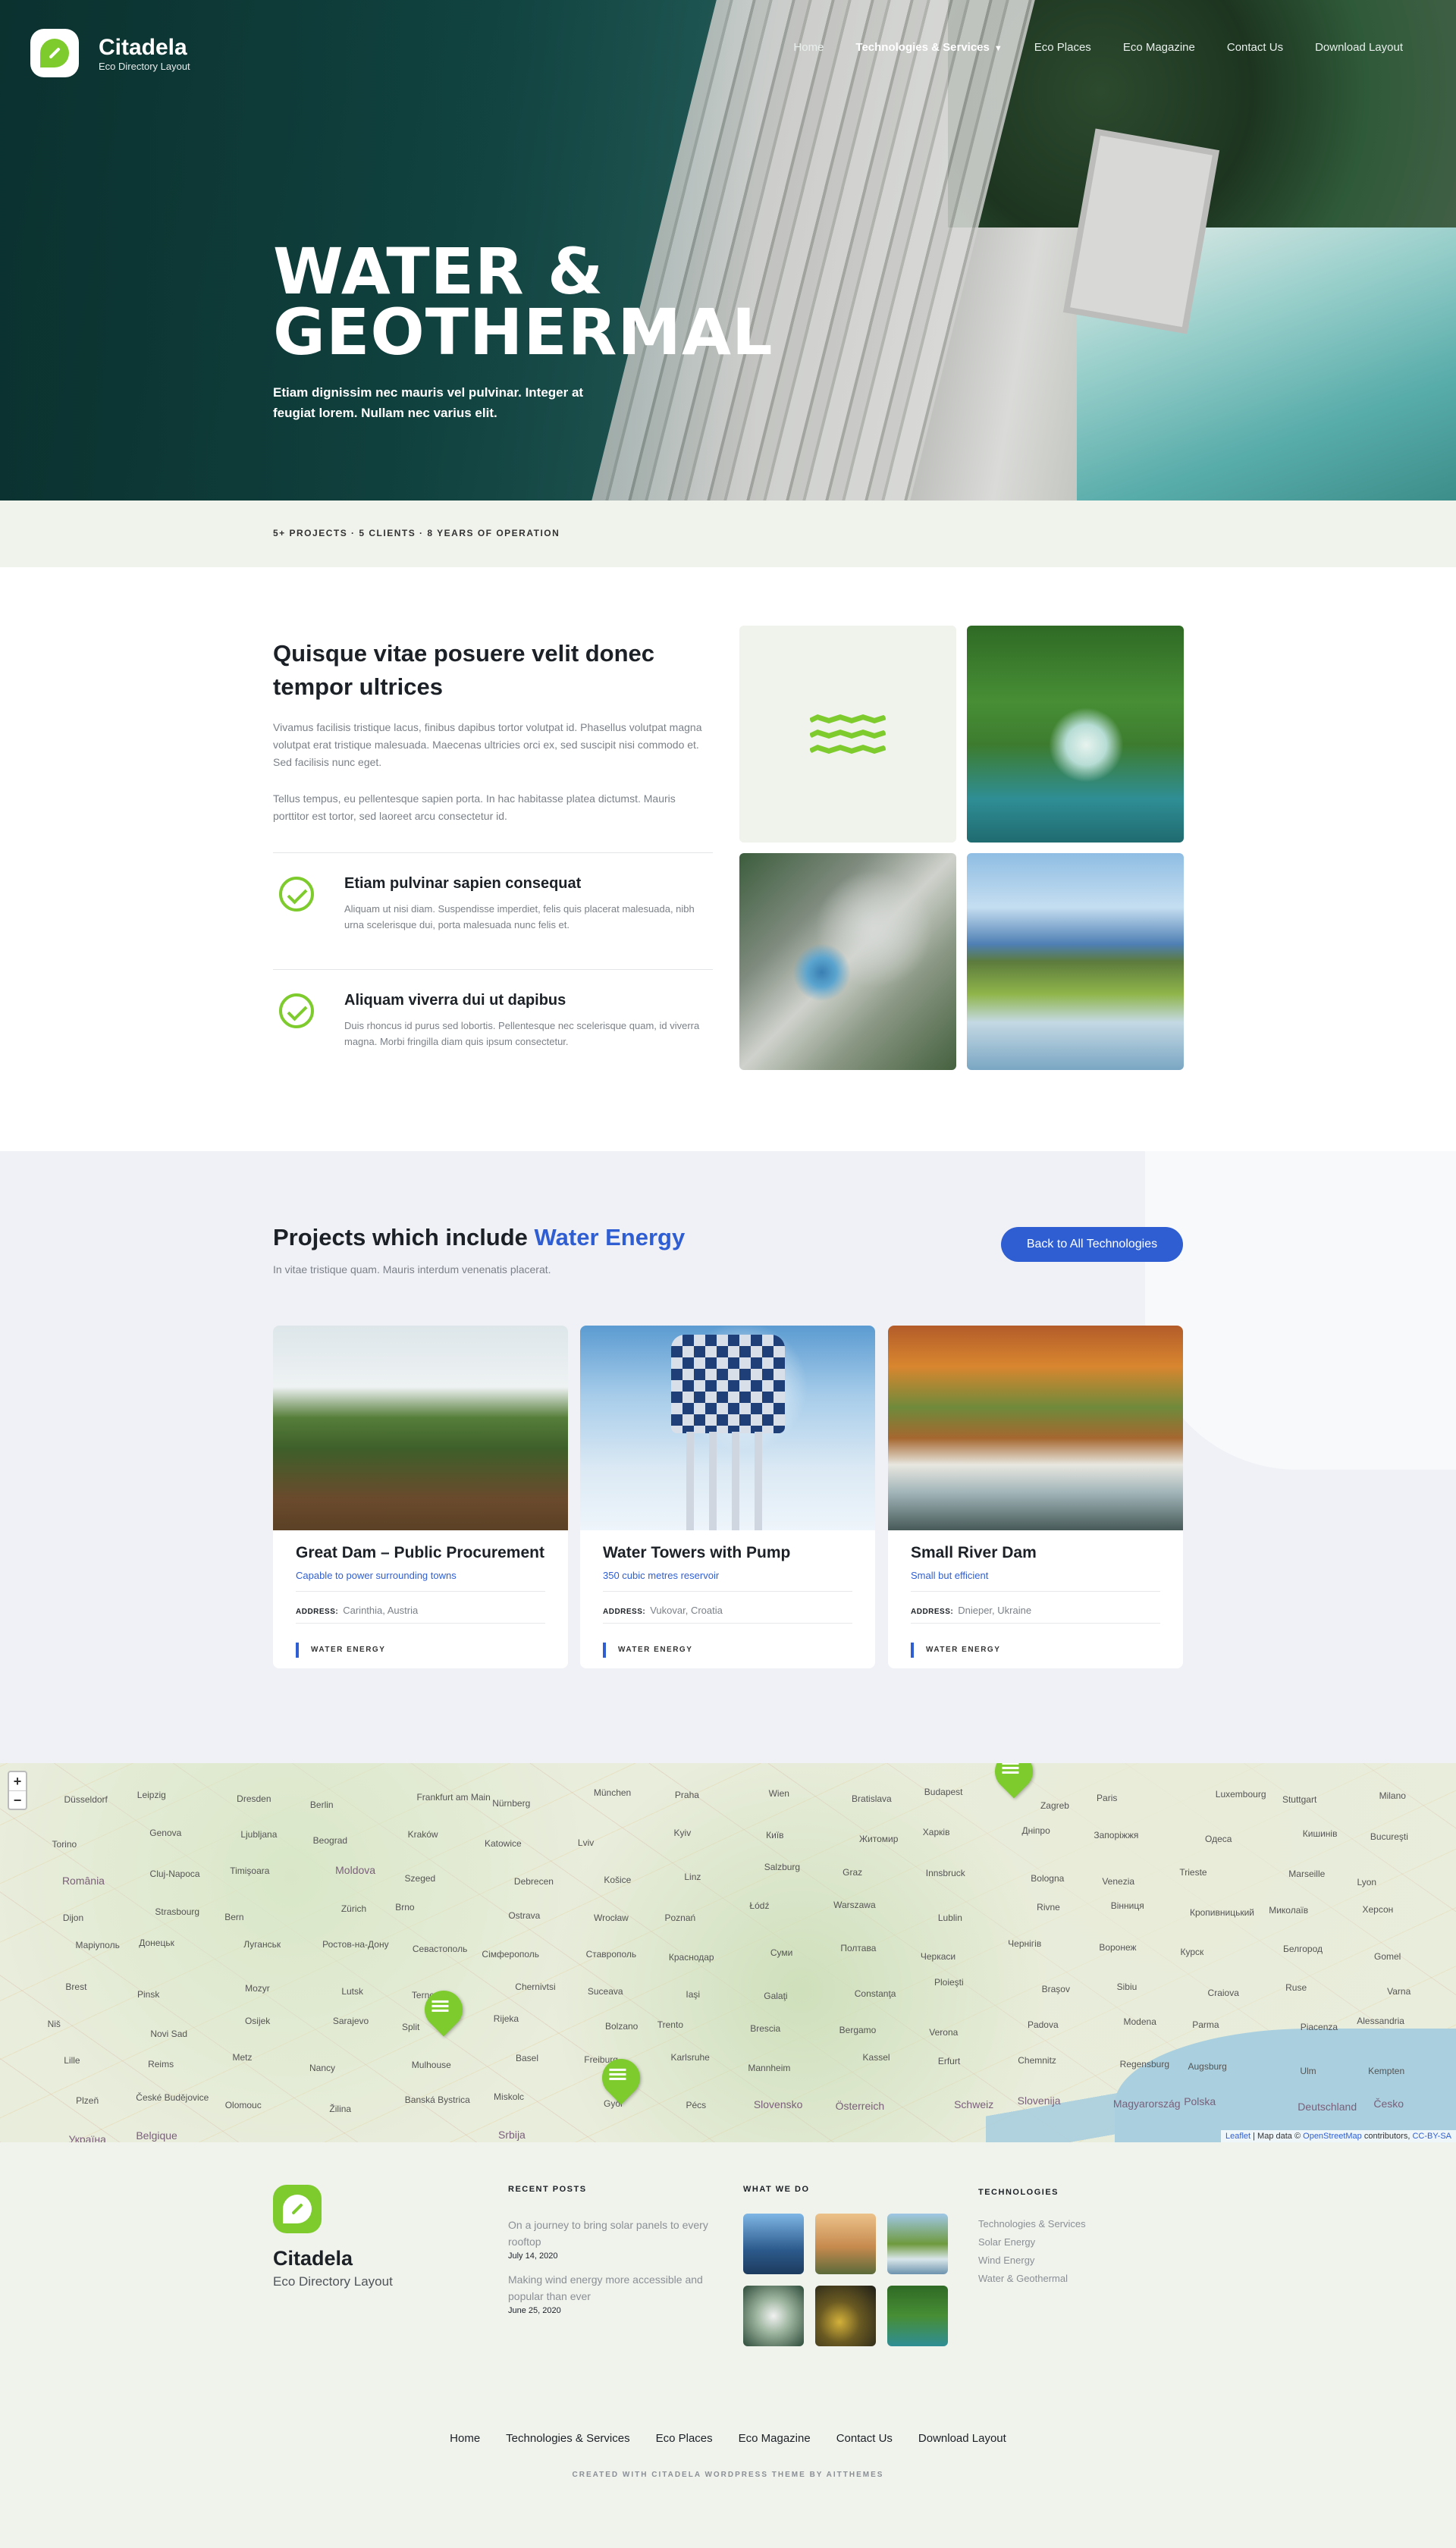 Image resolution: width=1456 pixels, height=2548 pixels. I want to click on footer-link: Water & Geothermal, so click(1023, 2278).